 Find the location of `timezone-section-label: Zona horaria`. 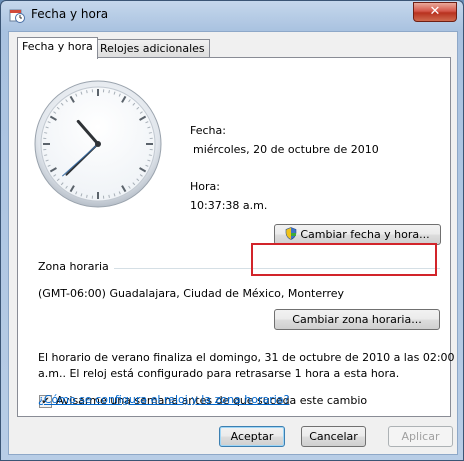

timezone-section-label: Zona horaria is located at coordinates (73, 266).